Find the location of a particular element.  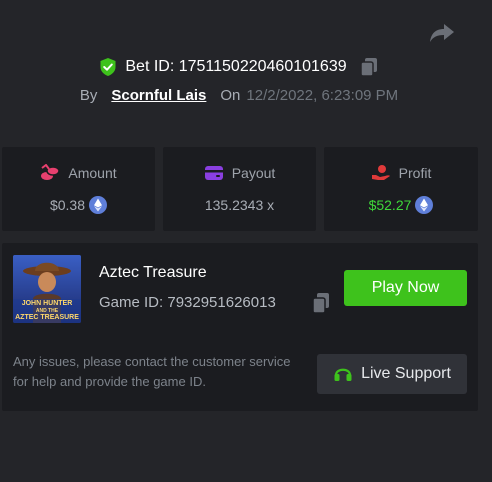

payout-label: Payout is located at coordinates (253, 173).